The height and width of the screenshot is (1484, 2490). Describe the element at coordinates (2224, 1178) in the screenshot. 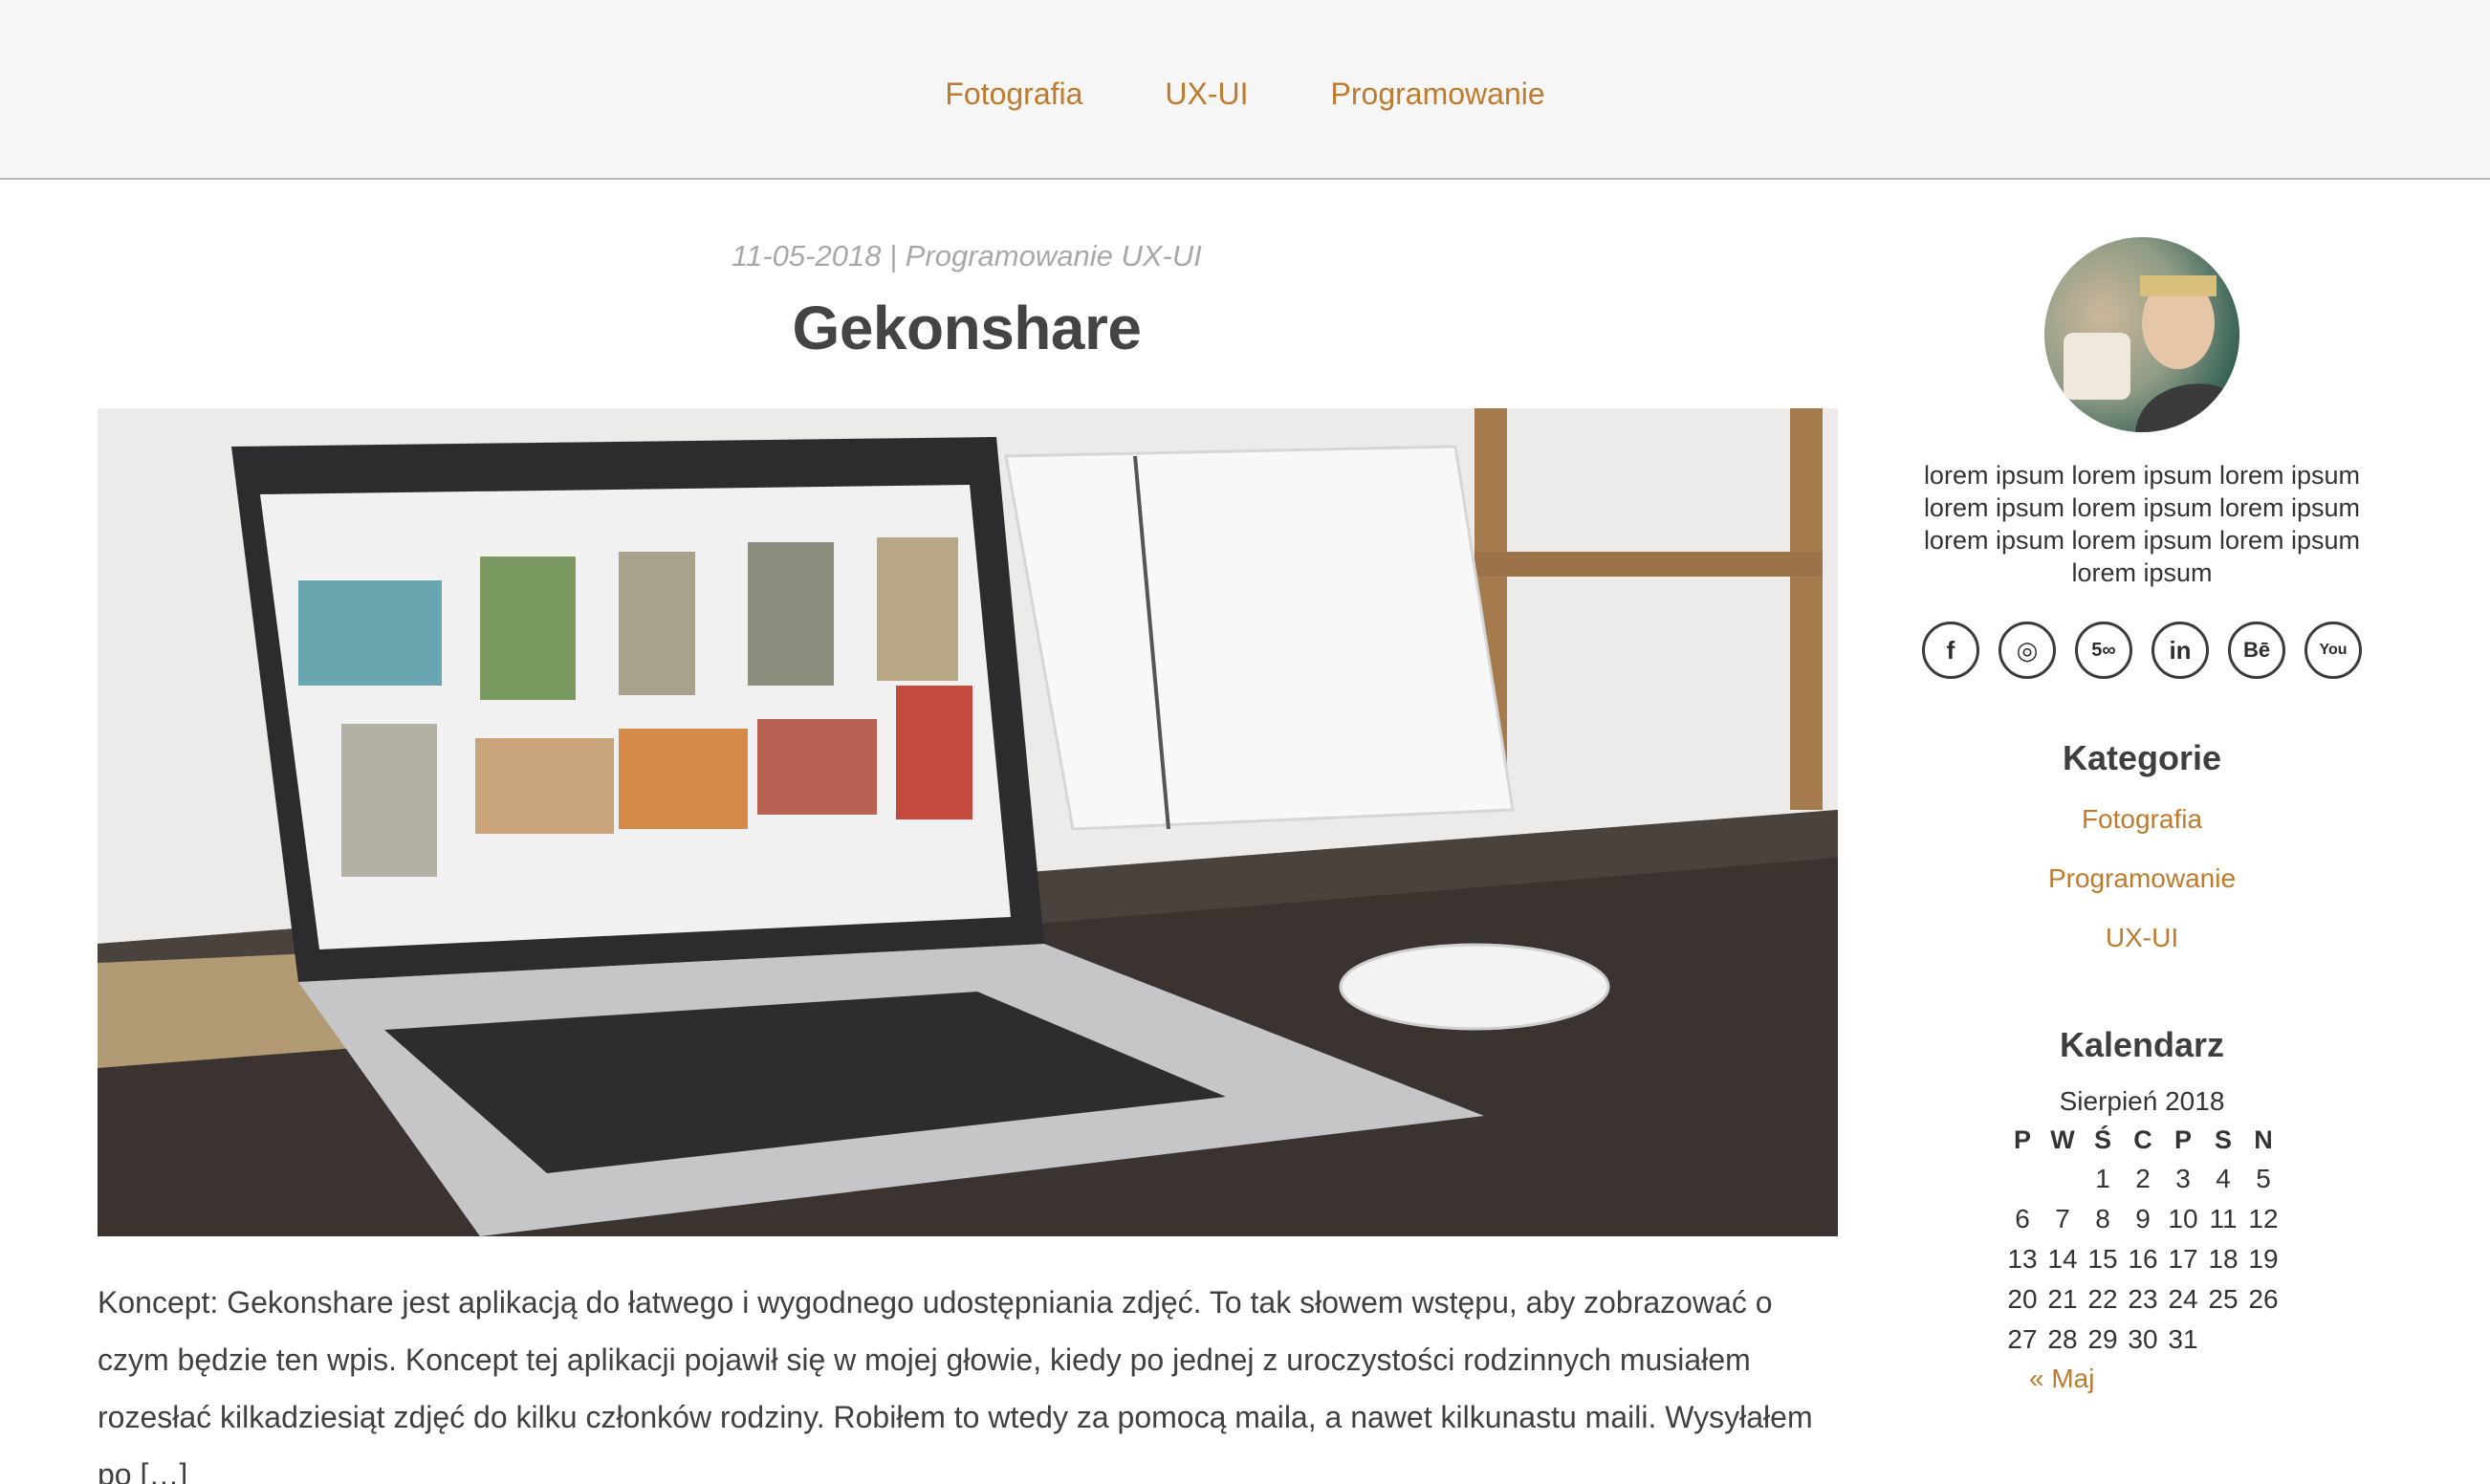

I see `calendar-day: 4` at that location.